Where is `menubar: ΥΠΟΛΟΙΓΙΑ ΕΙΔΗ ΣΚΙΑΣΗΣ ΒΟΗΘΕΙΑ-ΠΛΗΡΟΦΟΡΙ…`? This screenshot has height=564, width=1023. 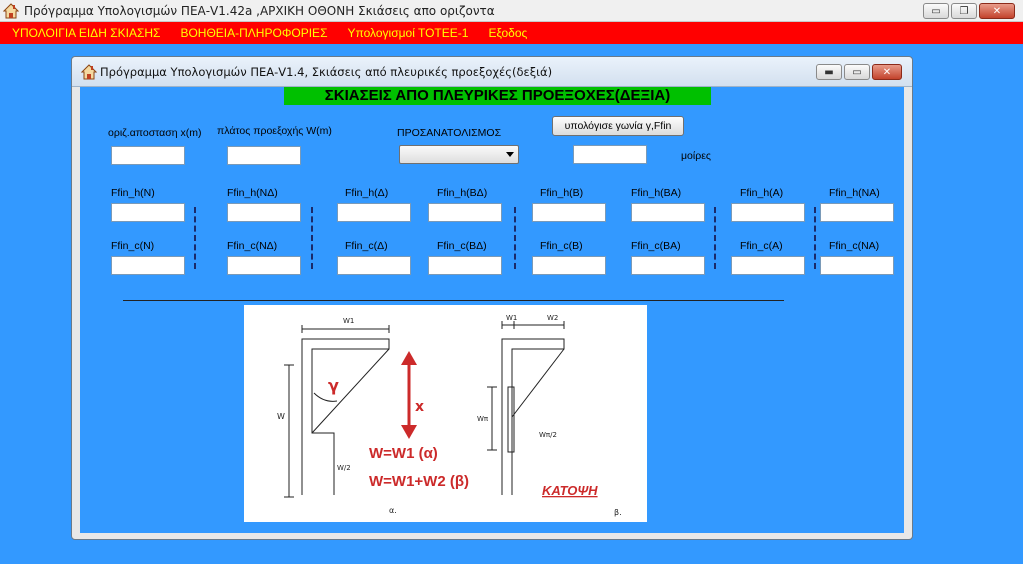 menubar: ΥΠΟΛΟΙΓΙΑ ΕΙΔΗ ΣΚΙΑΣΗΣ ΒΟΗΘΕΙΑ-ΠΛΗΡΟΦΟΡΙ… is located at coordinates (511, 33).